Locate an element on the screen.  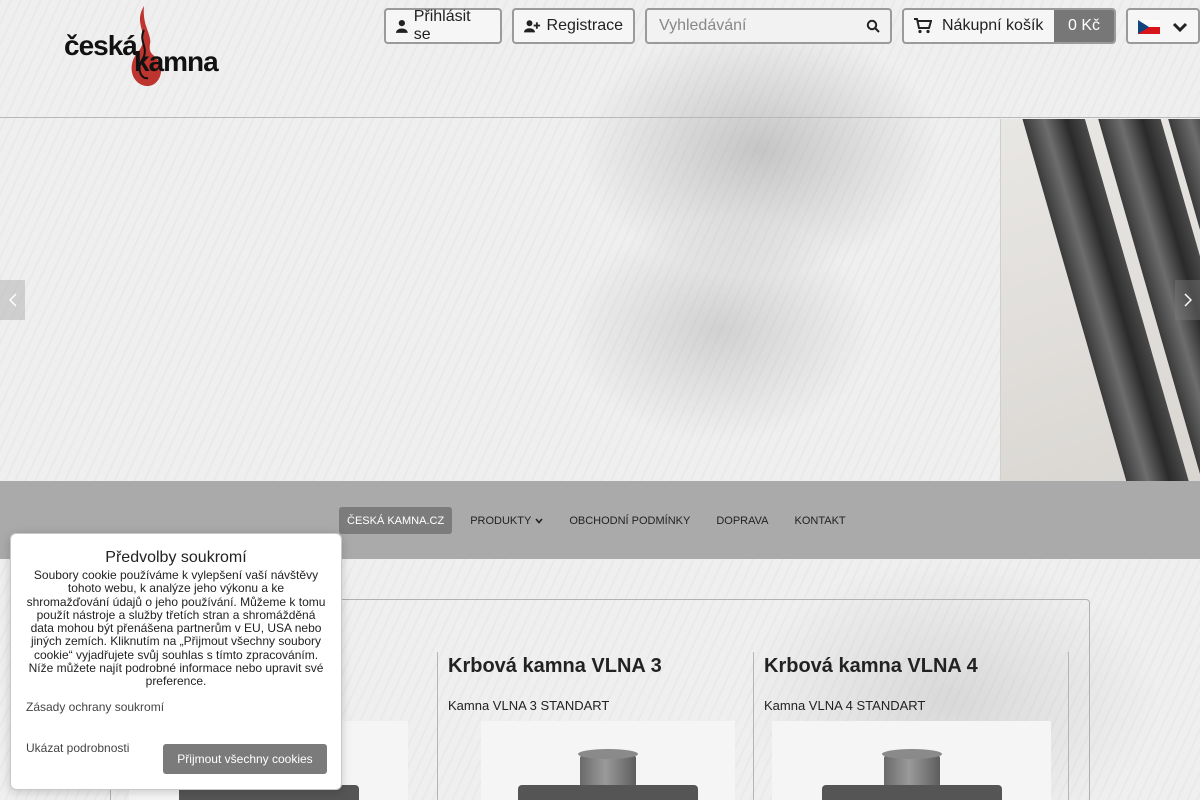
cart-label: Nákupní košík is located at coordinates (993, 25).